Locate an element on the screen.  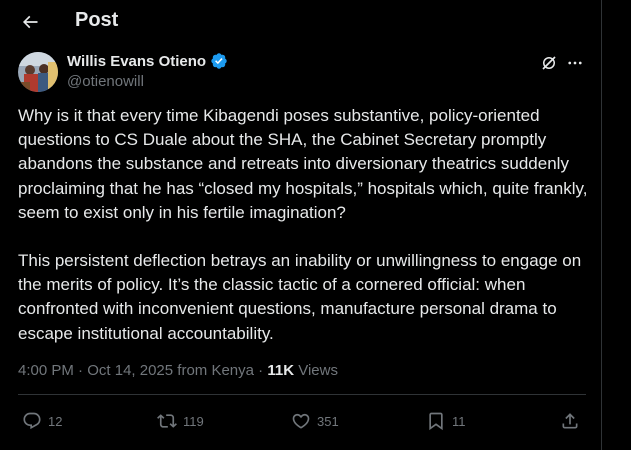
avatar-image is located at coordinates (38, 72).